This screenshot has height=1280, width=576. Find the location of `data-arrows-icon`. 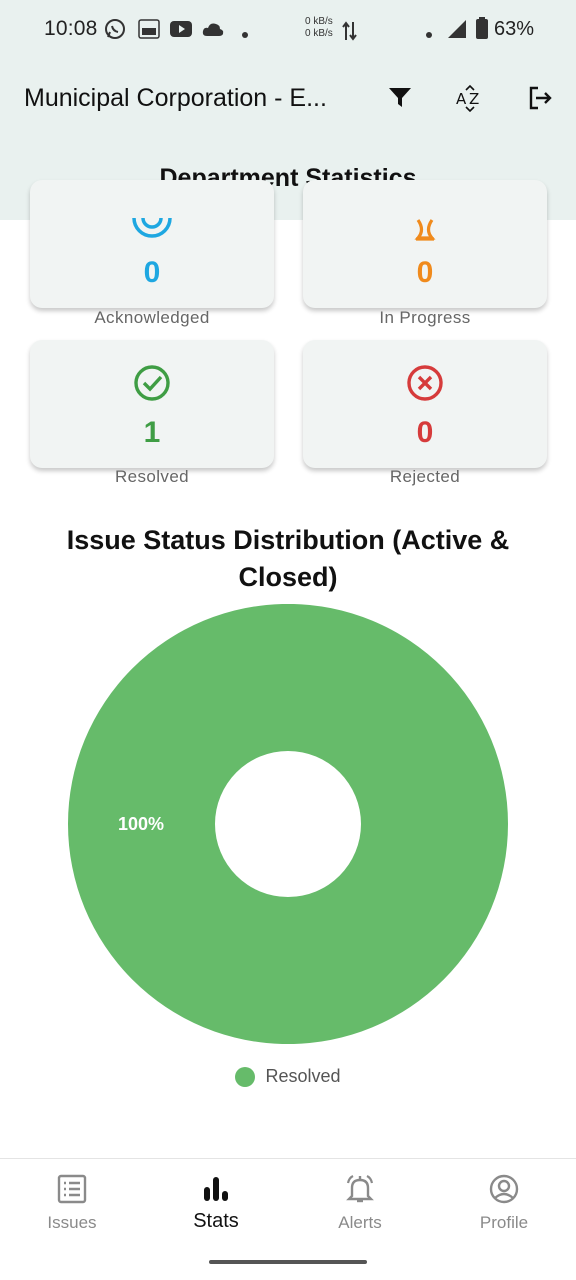

data-arrows-icon is located at coordinates (350, 33).